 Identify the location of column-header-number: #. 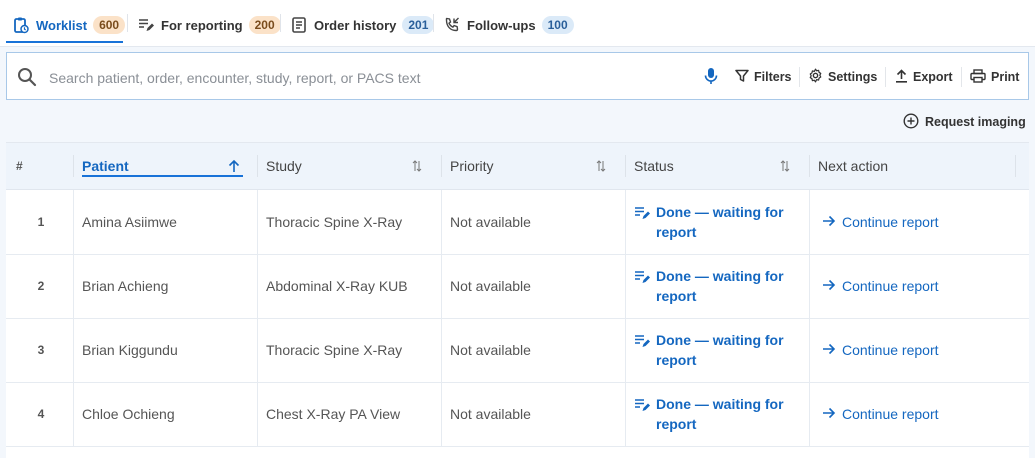
(19, 166).